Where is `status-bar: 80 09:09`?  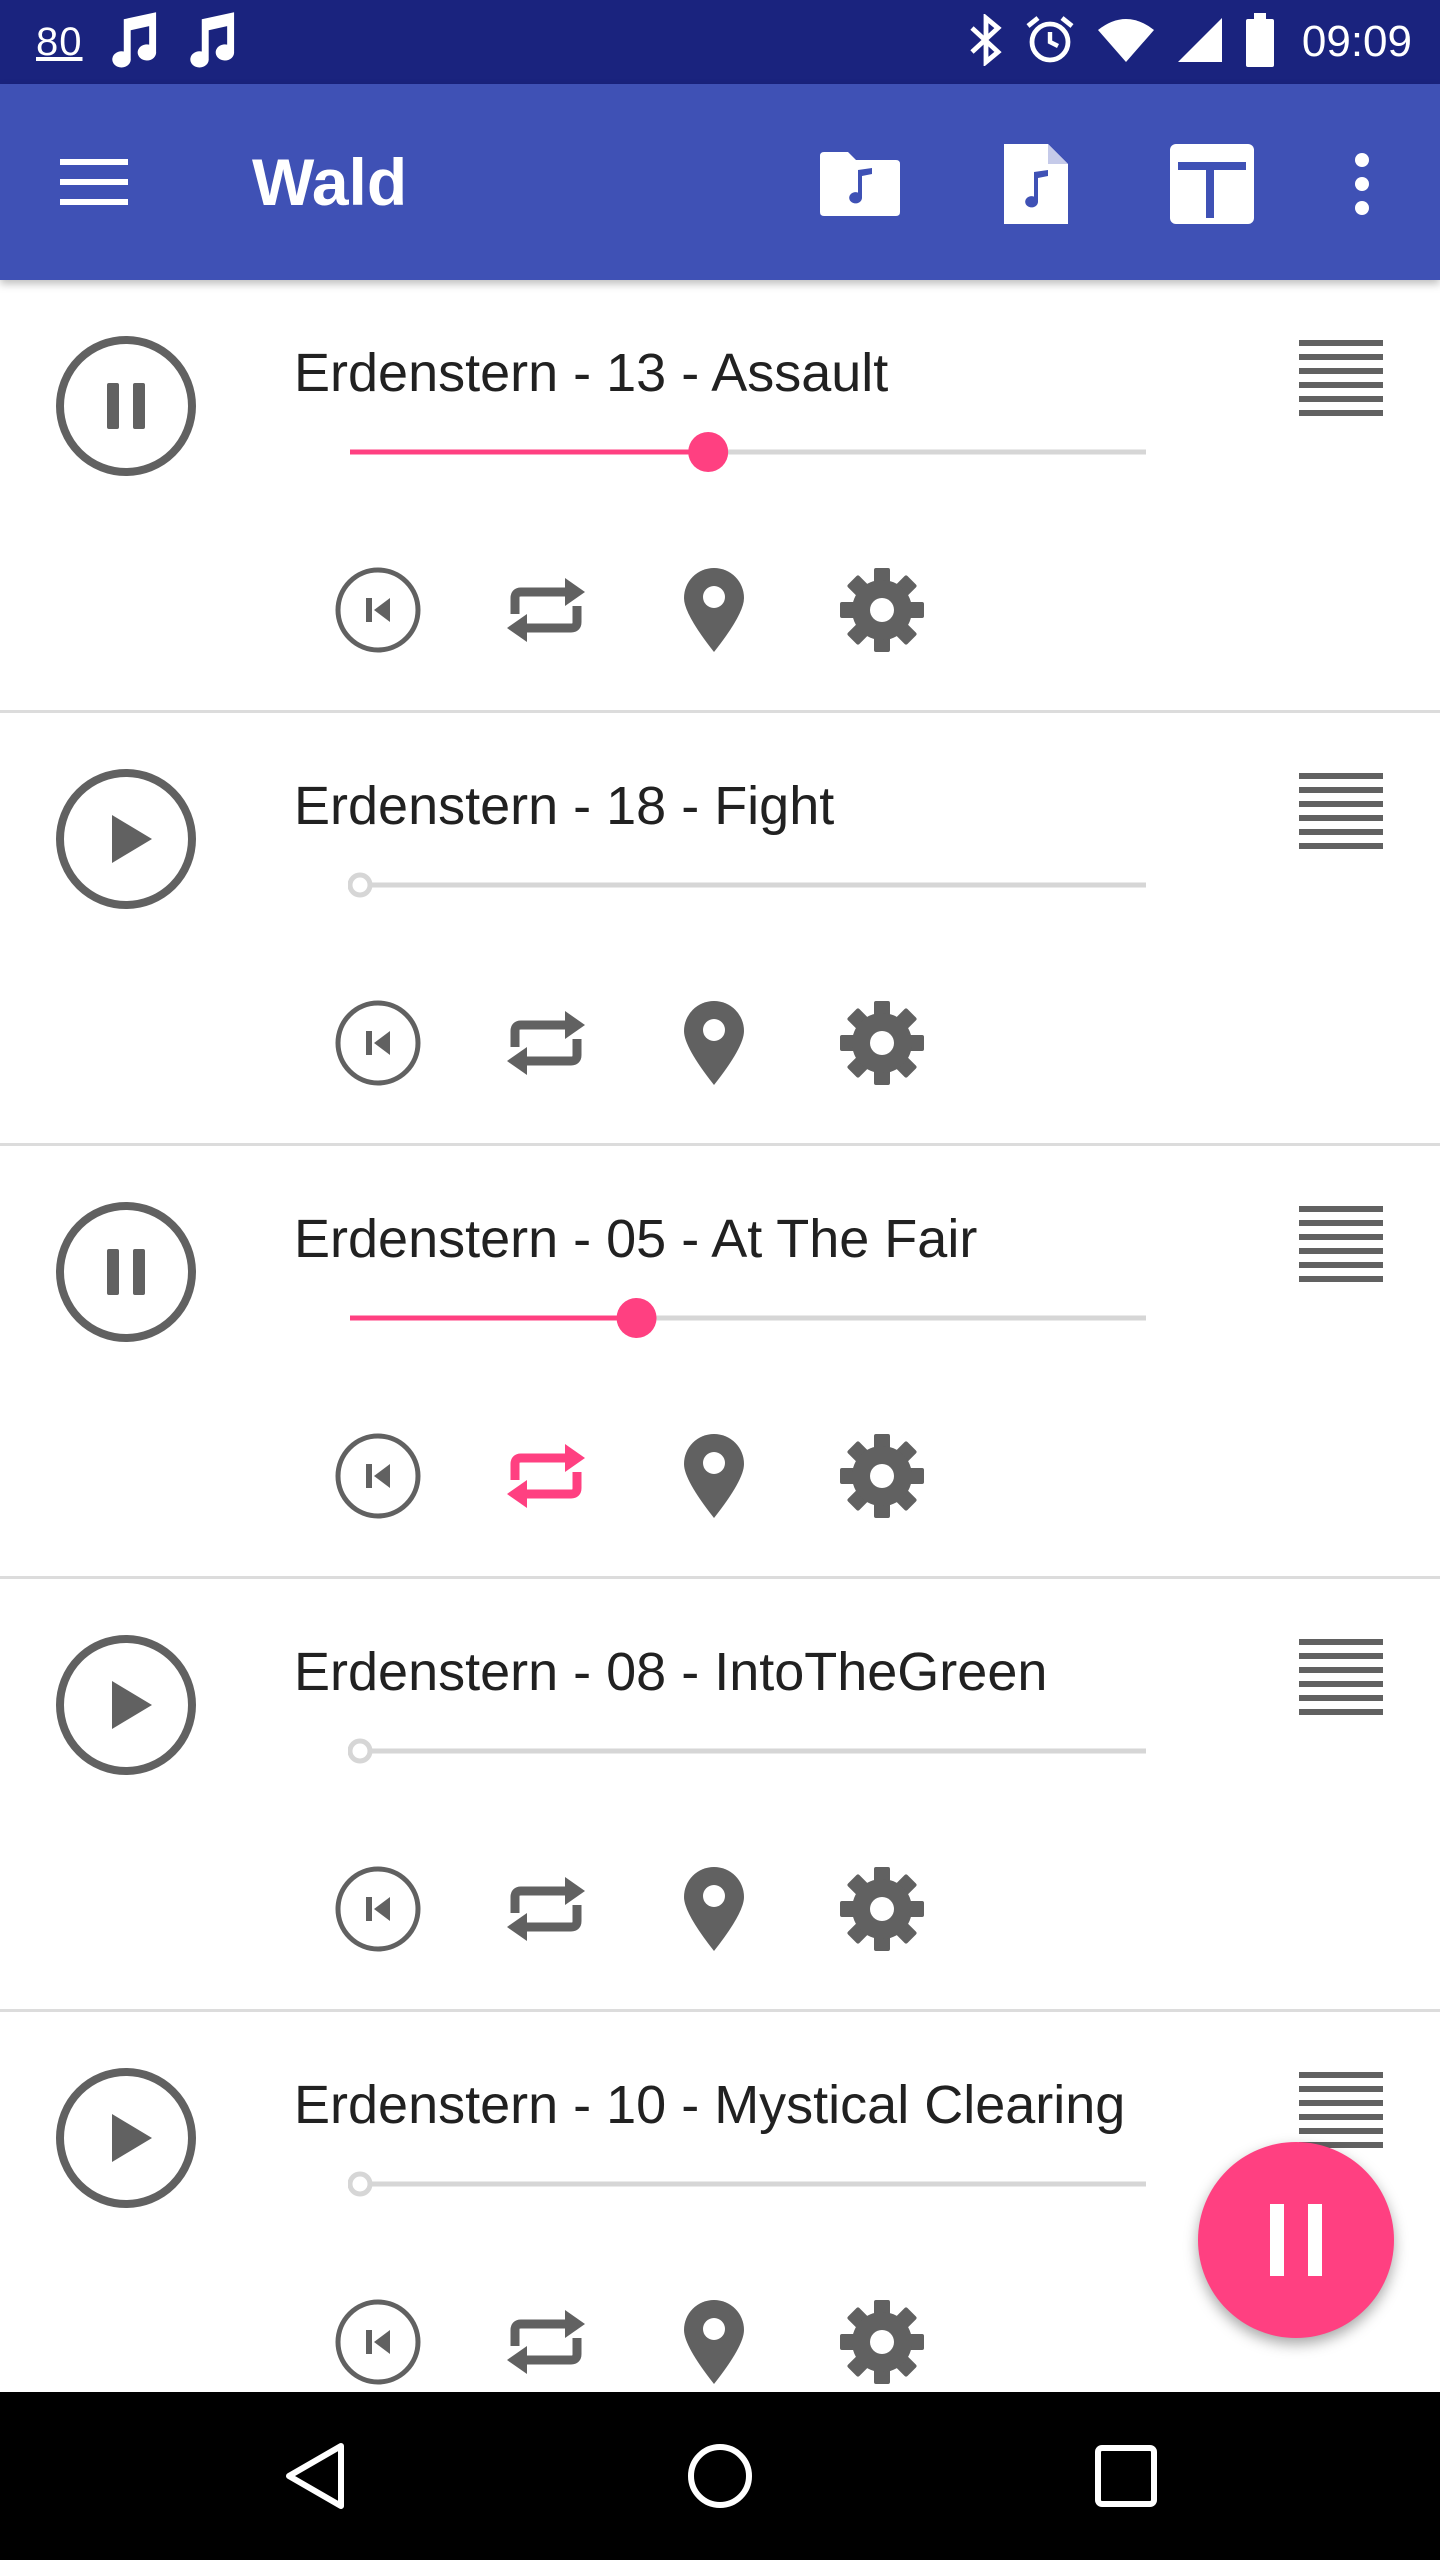 status-bar: 80 09:09 is located at coordinates (720, 42).